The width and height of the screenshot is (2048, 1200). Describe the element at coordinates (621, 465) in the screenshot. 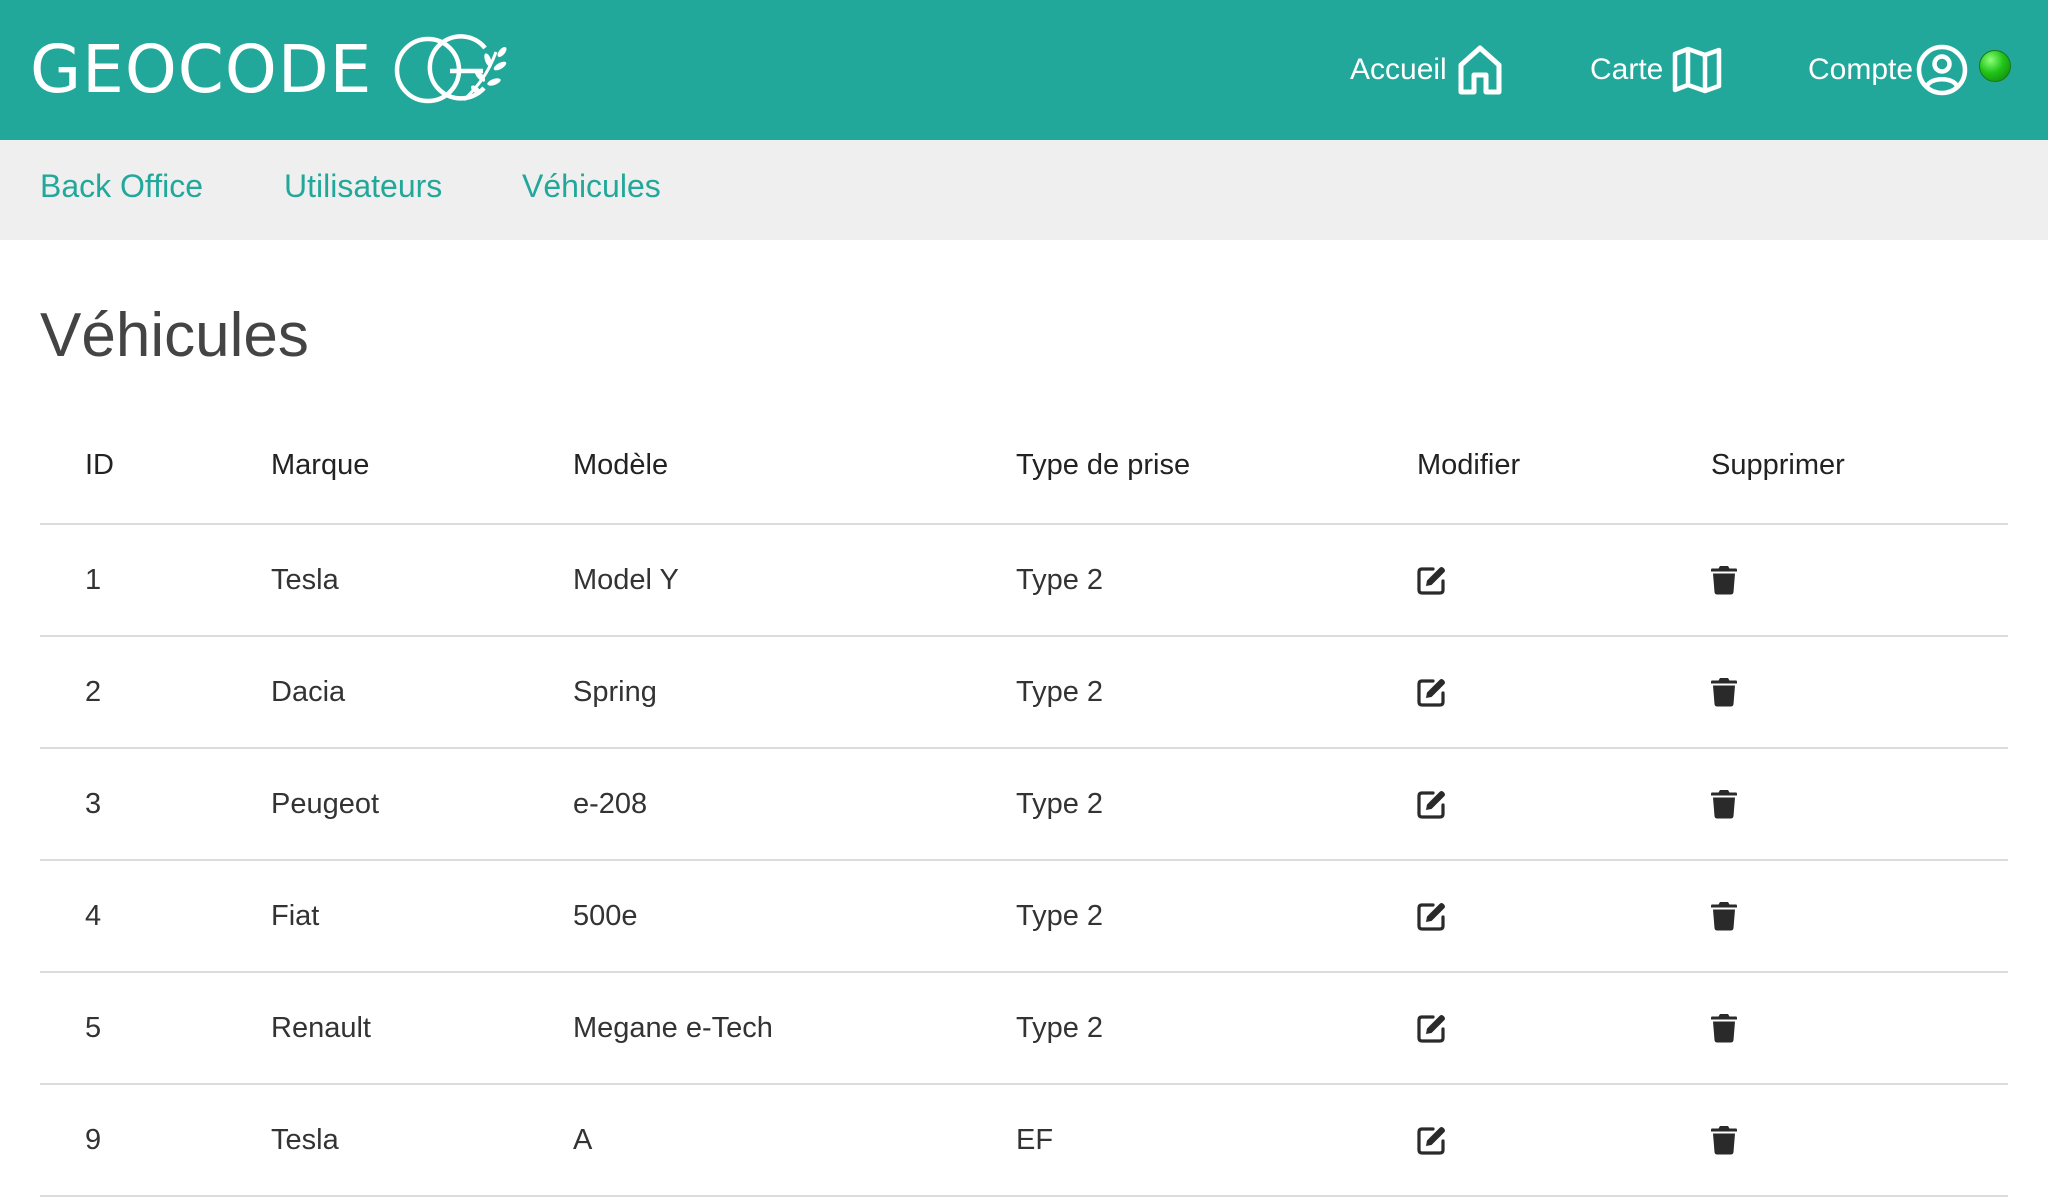

I see `column-header-model: Modèle` at that location.